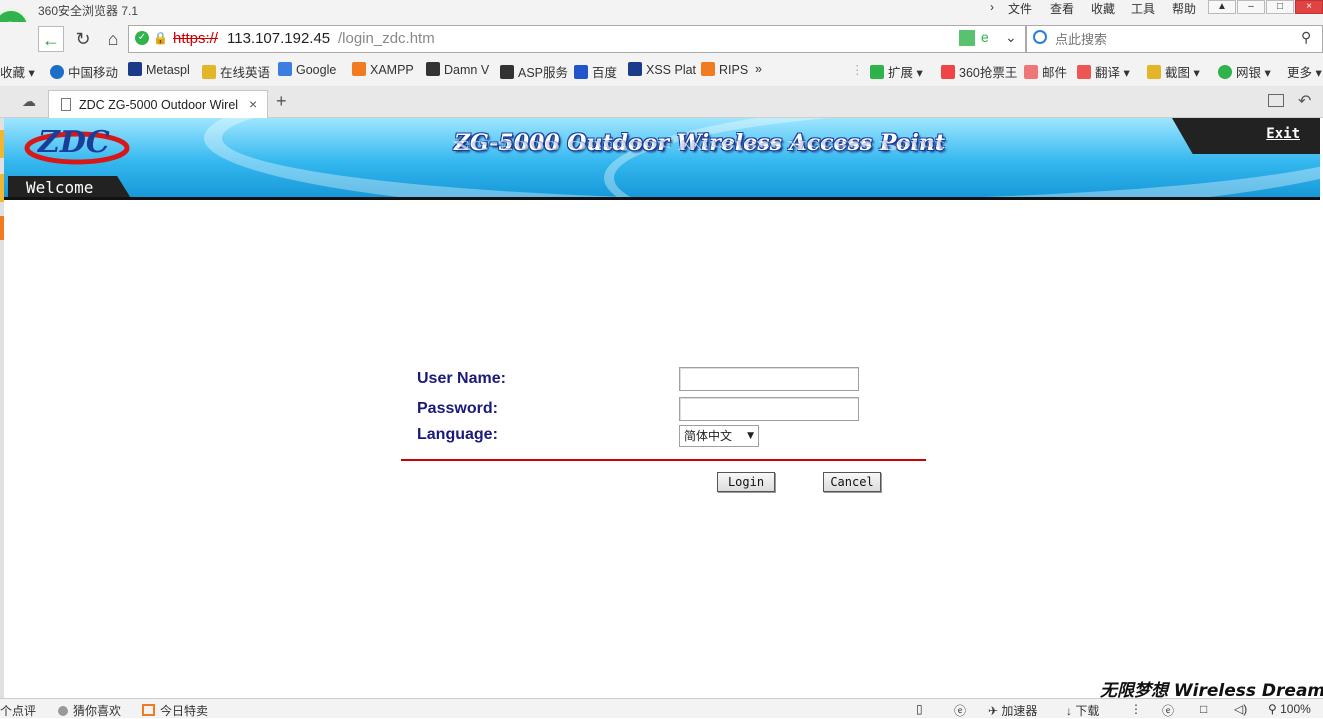 The height and width of the screenshot is (719, 1323). Describe the element at coordinates (979, 71) in the screenshot. I see `ext-ticket: 360抢票王` at that location.